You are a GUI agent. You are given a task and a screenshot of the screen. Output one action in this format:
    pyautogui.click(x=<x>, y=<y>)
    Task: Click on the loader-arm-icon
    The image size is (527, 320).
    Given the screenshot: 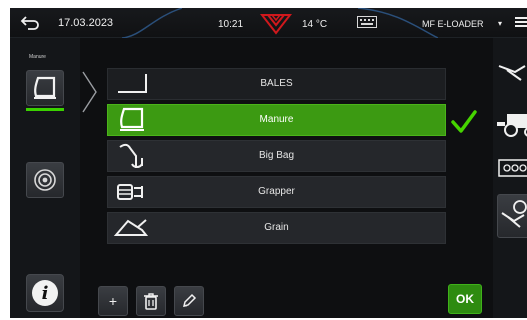 What is the action you would take?
    pyautogui.click(x=512, y=73)
    